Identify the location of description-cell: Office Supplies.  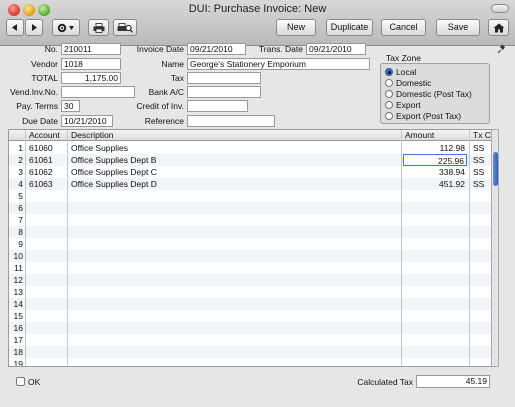
(236, 148).